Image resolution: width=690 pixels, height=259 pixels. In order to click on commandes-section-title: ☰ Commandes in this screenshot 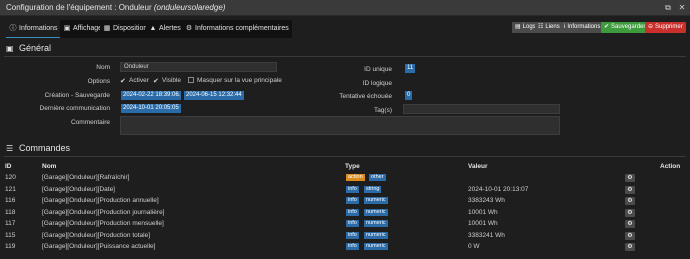, I will do `click(38, 148)`.